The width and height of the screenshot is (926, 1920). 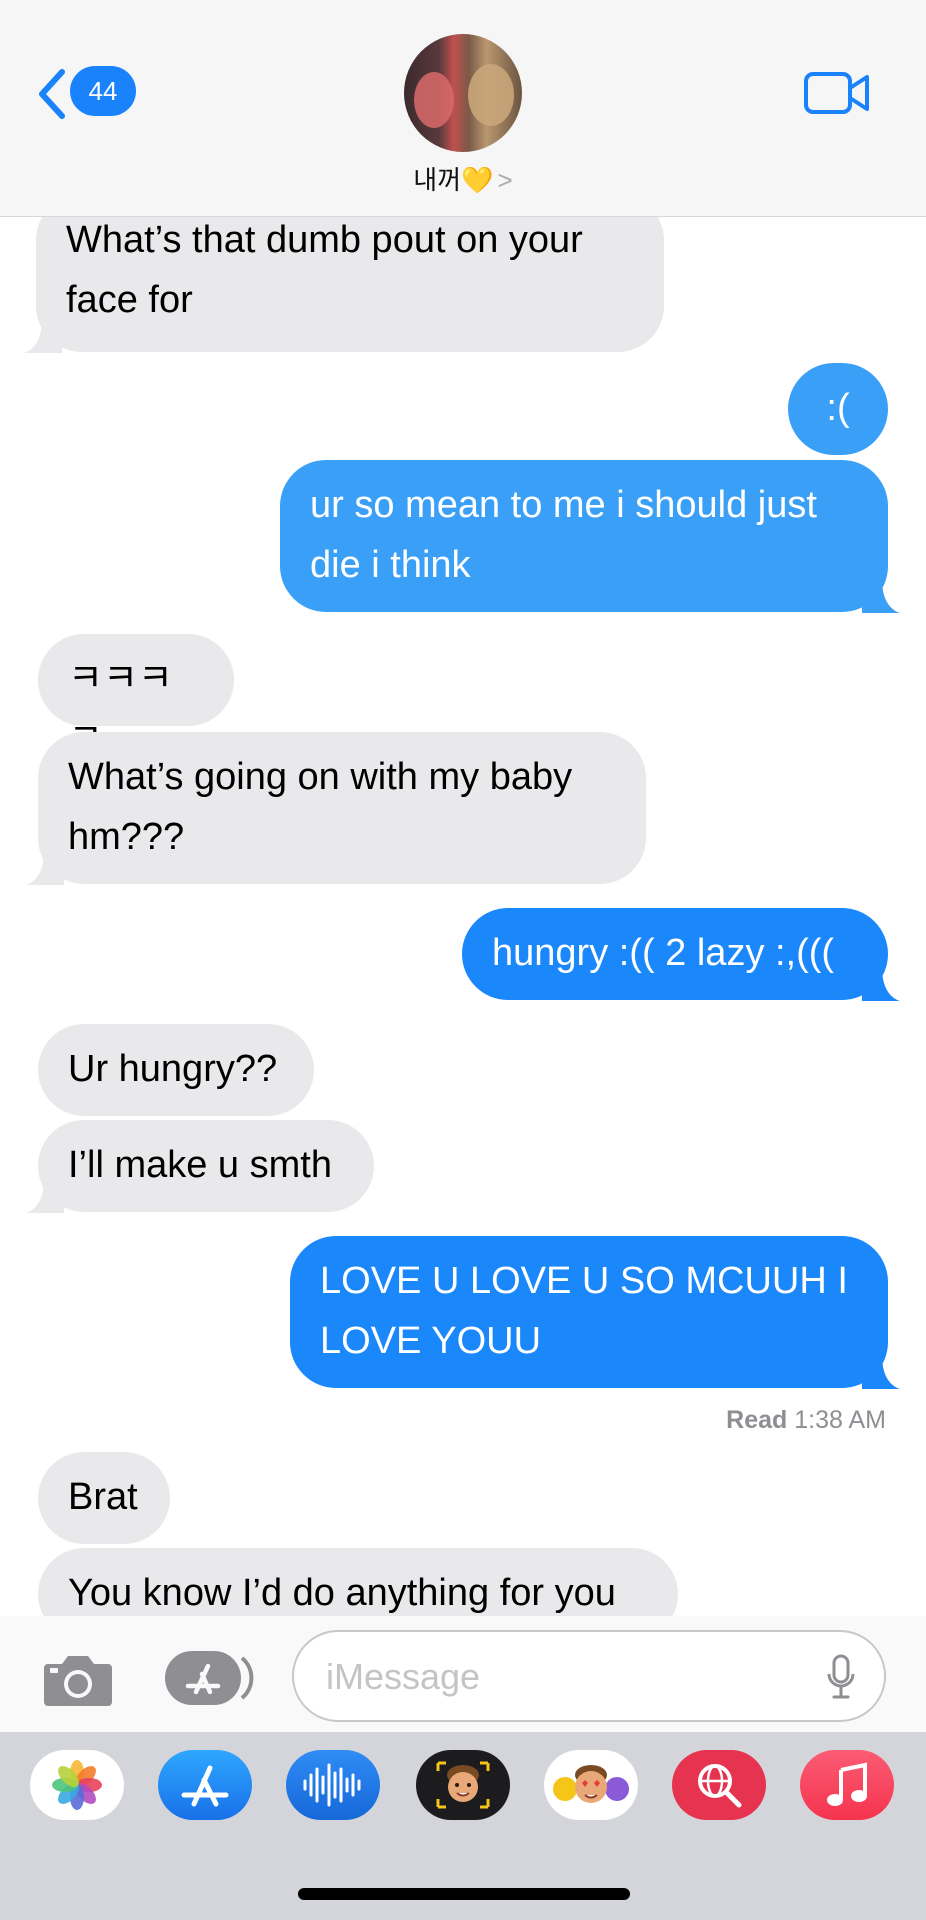 I want to click on back-button: 44, so click(x=88, y=92).